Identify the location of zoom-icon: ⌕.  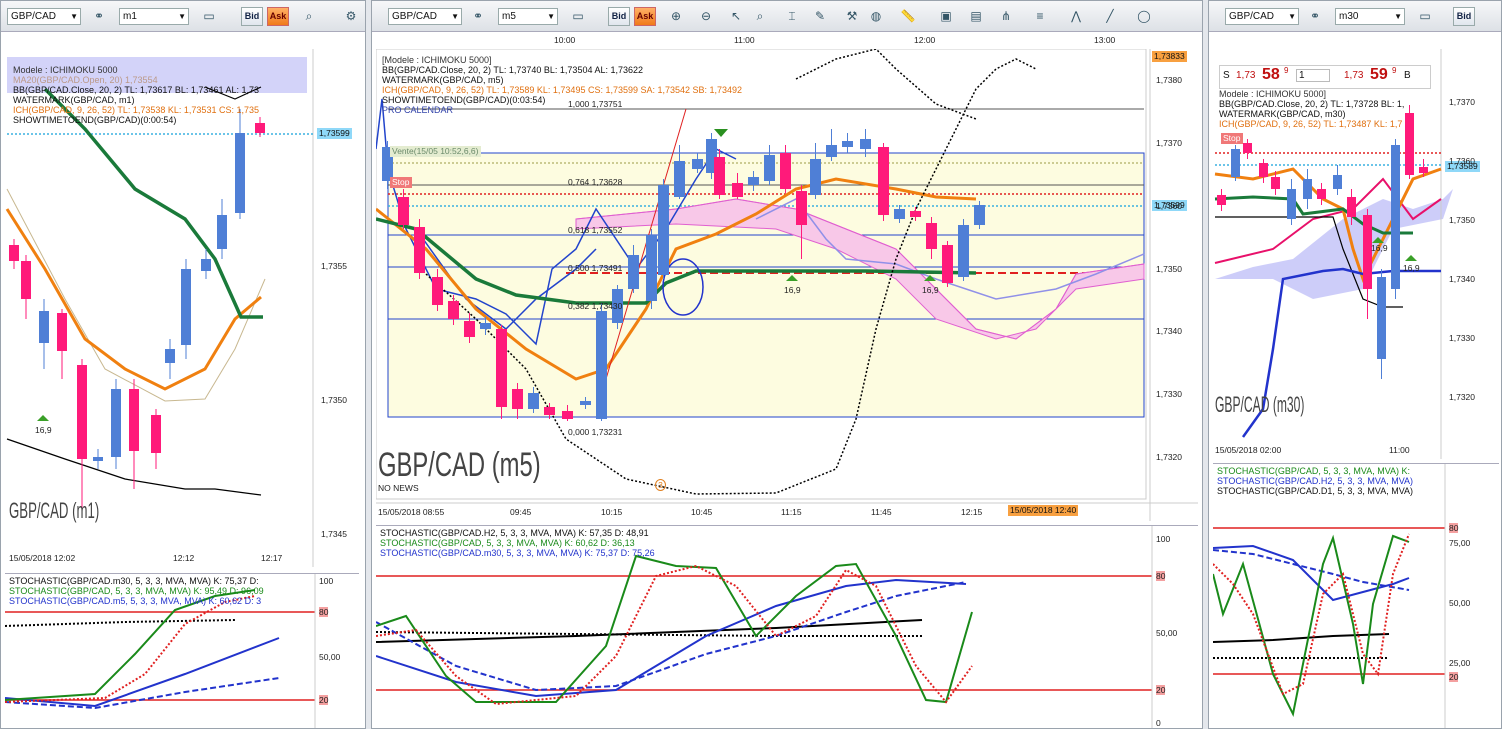
(309, 16).